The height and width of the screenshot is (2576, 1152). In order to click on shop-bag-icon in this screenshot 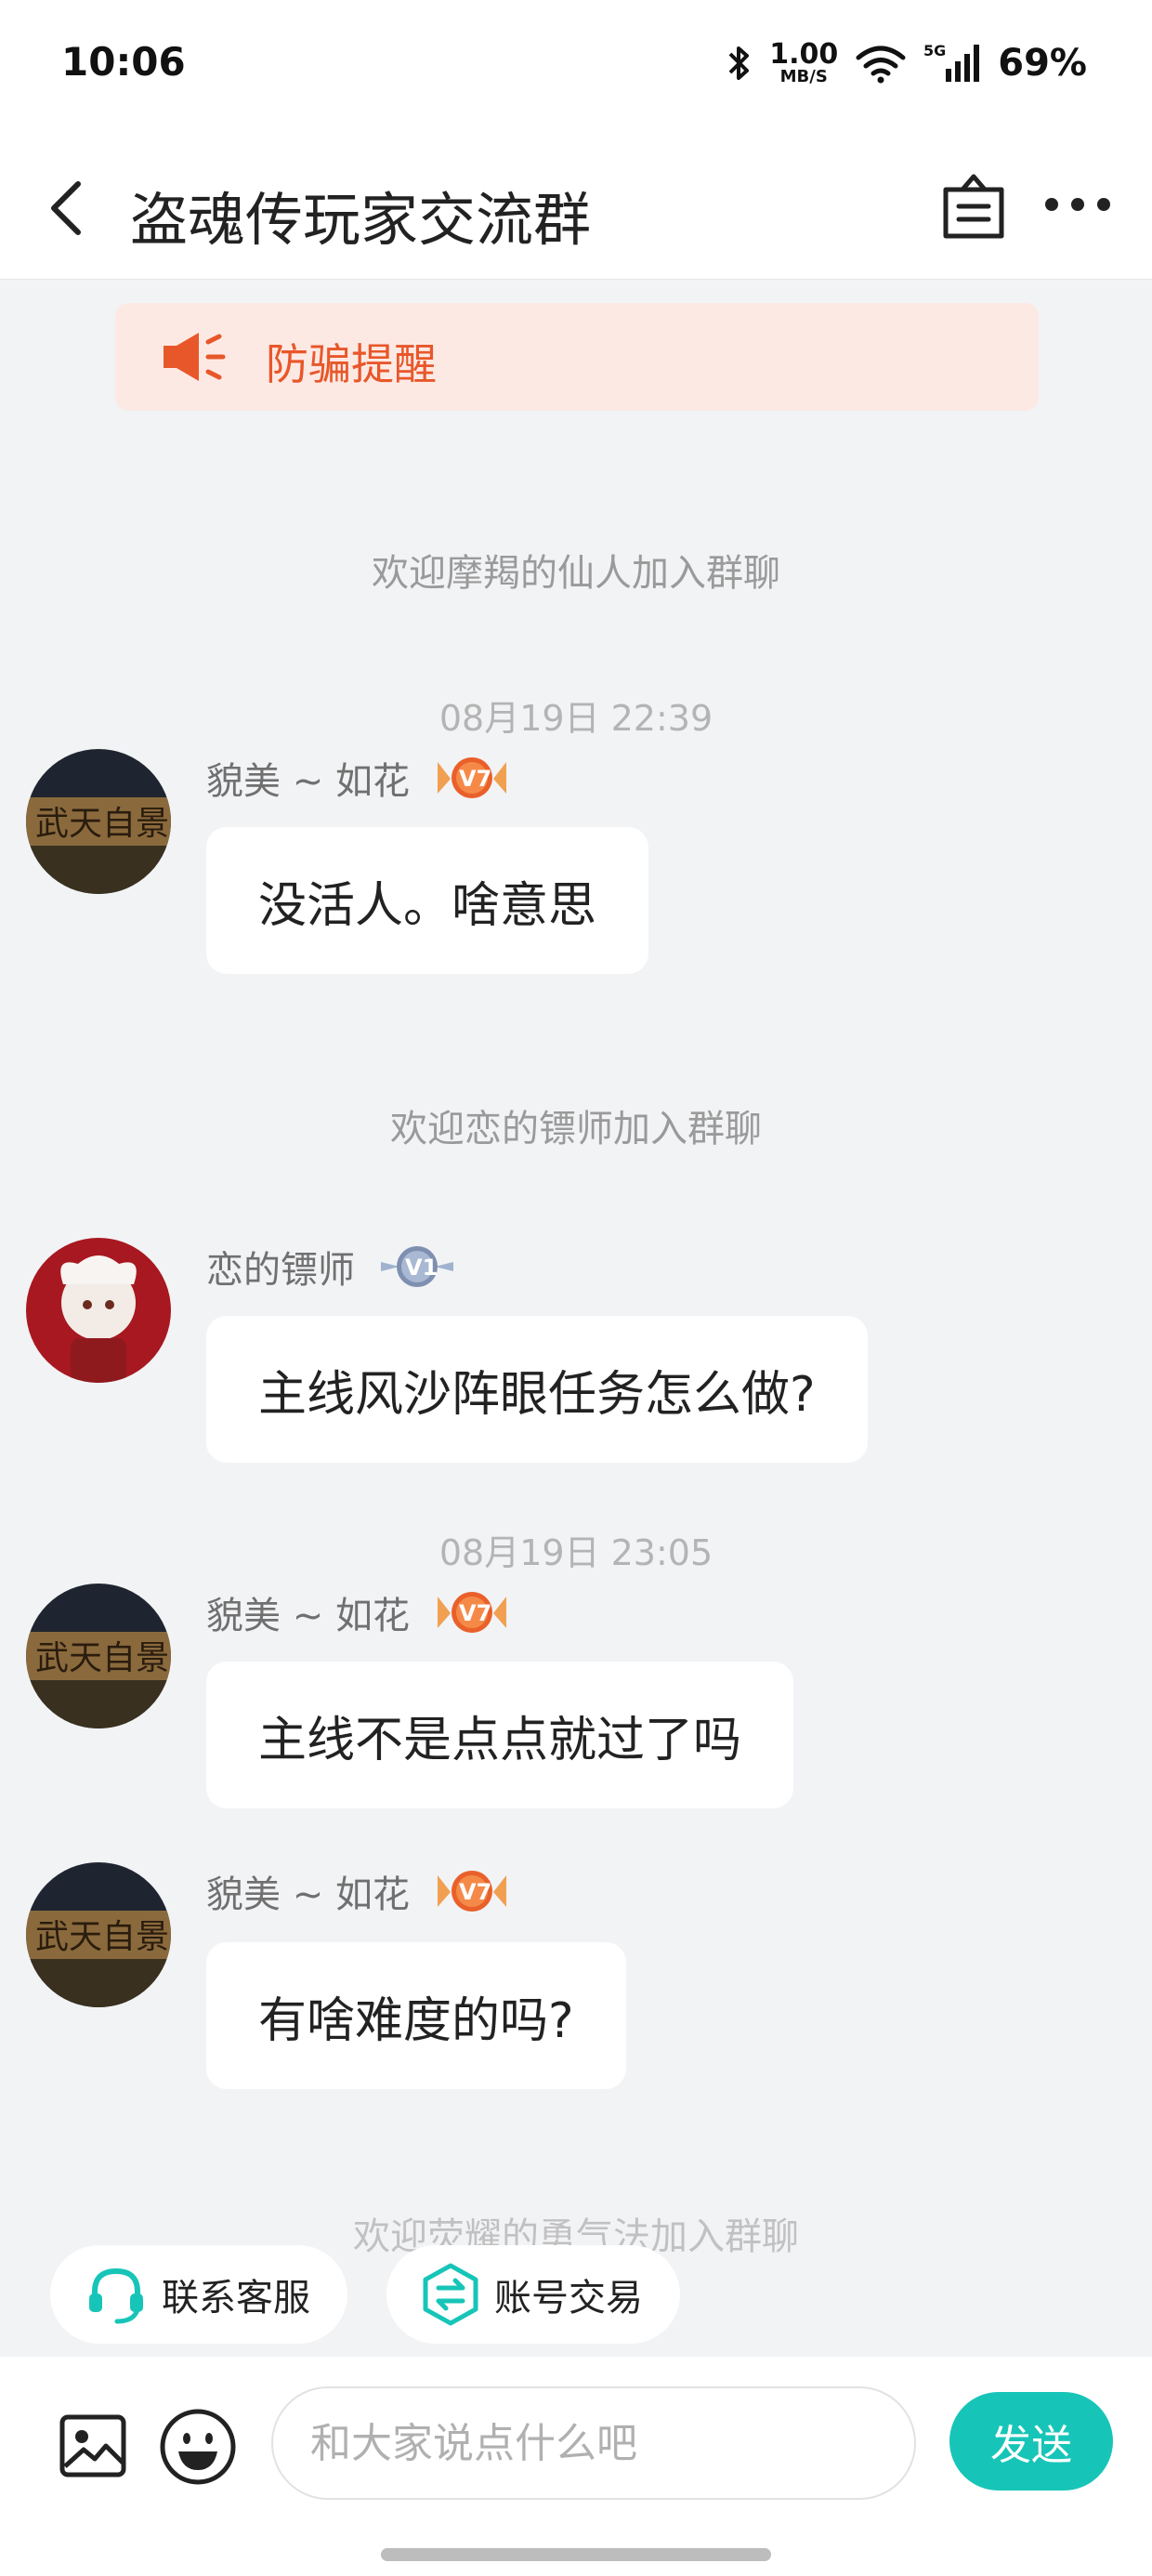, I will do `click(973, 206)`.